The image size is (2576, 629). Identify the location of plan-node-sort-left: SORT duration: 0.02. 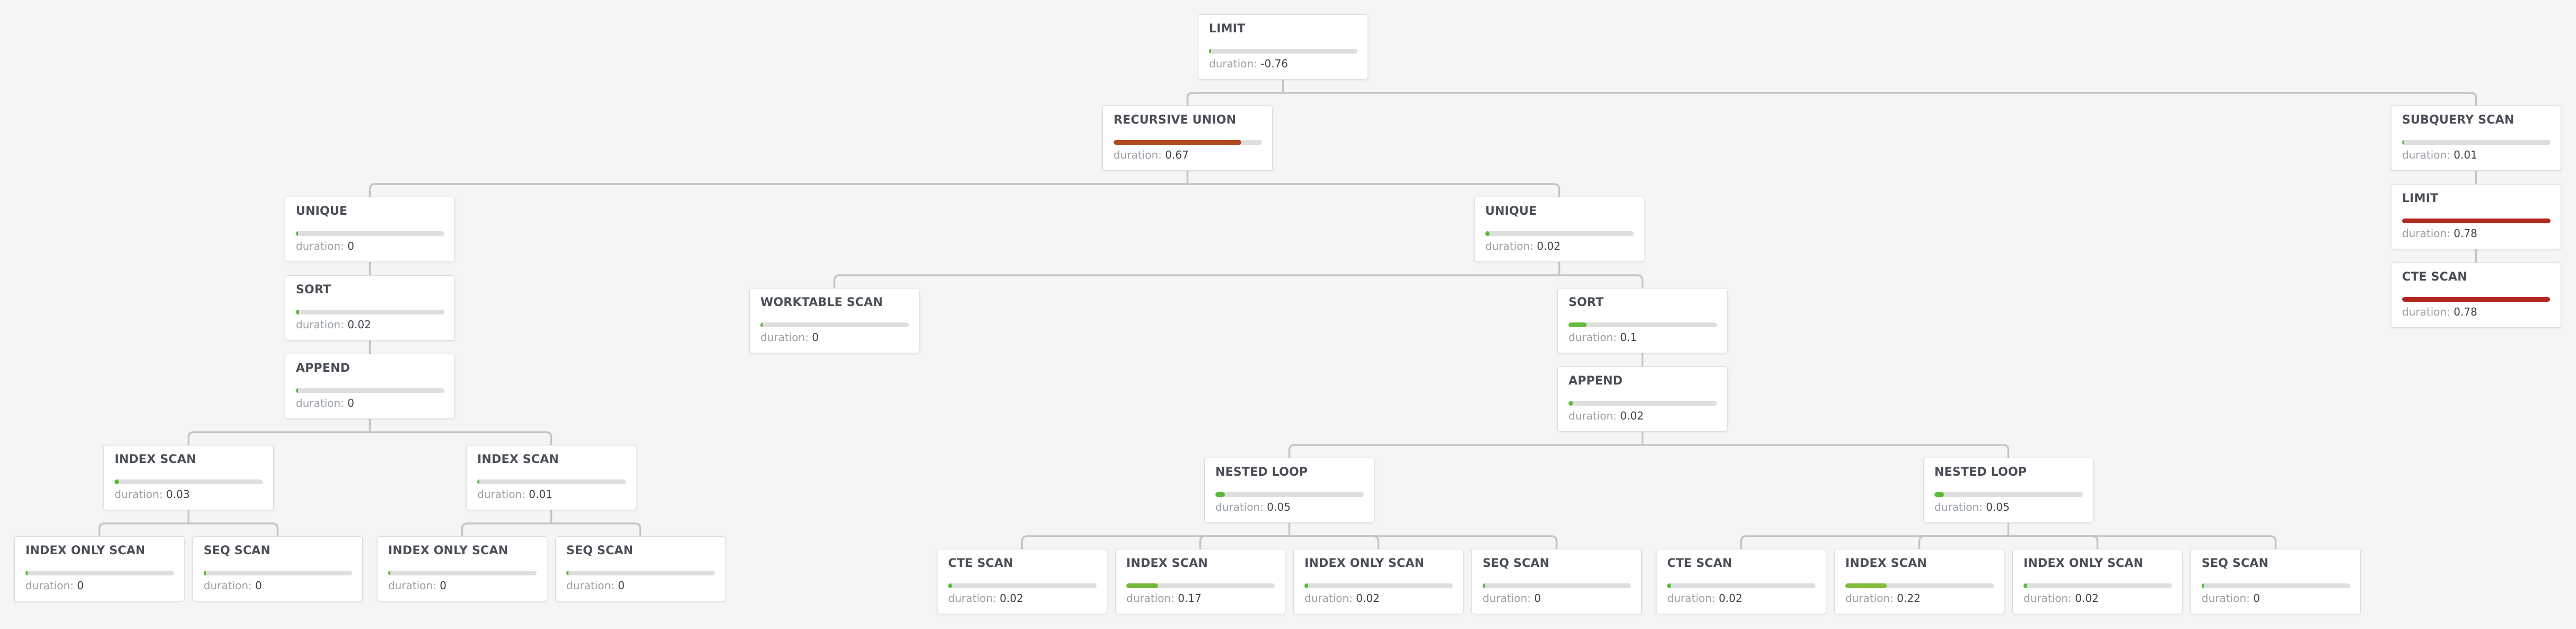
(370, 308).